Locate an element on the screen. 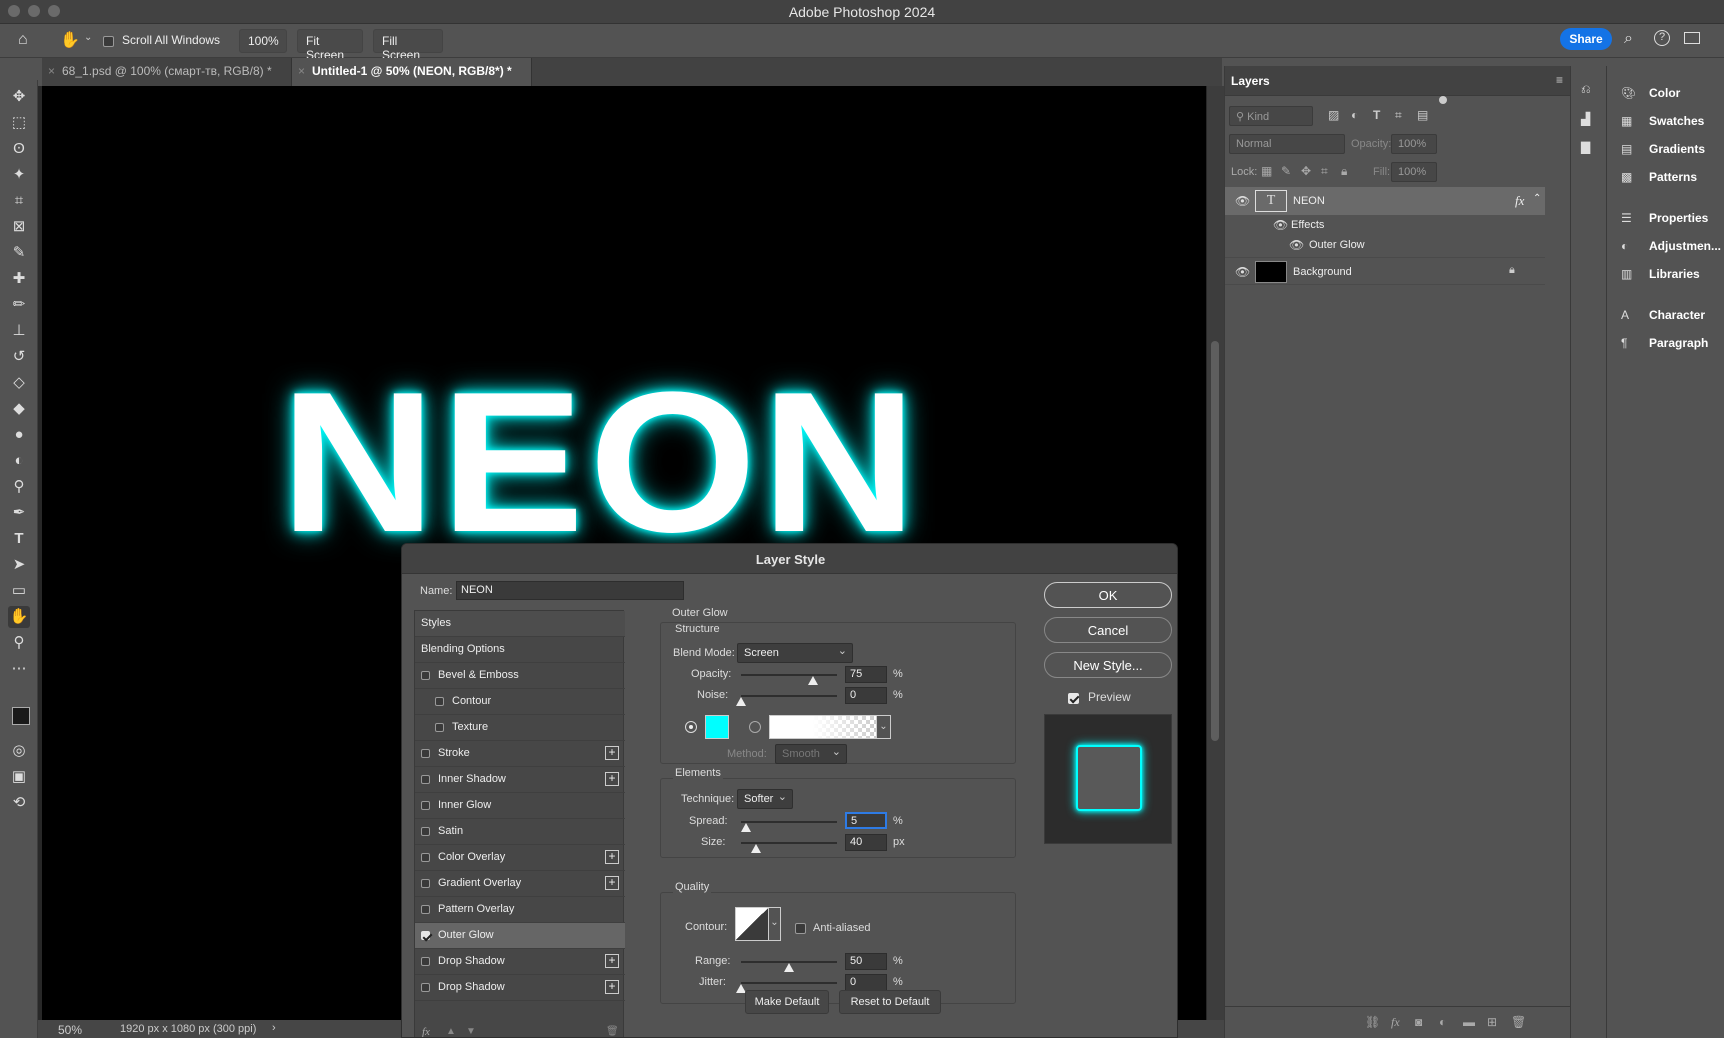  zoom-dodge-tool-icon: ⚲ is located at coordinates (19, 487).